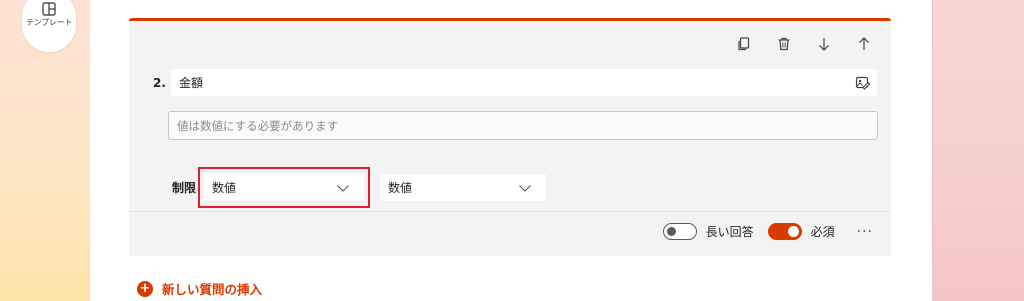 The height and width of the screenshot is (301, 1024). I want to click on more-options-button: ···, so click(865, 232).